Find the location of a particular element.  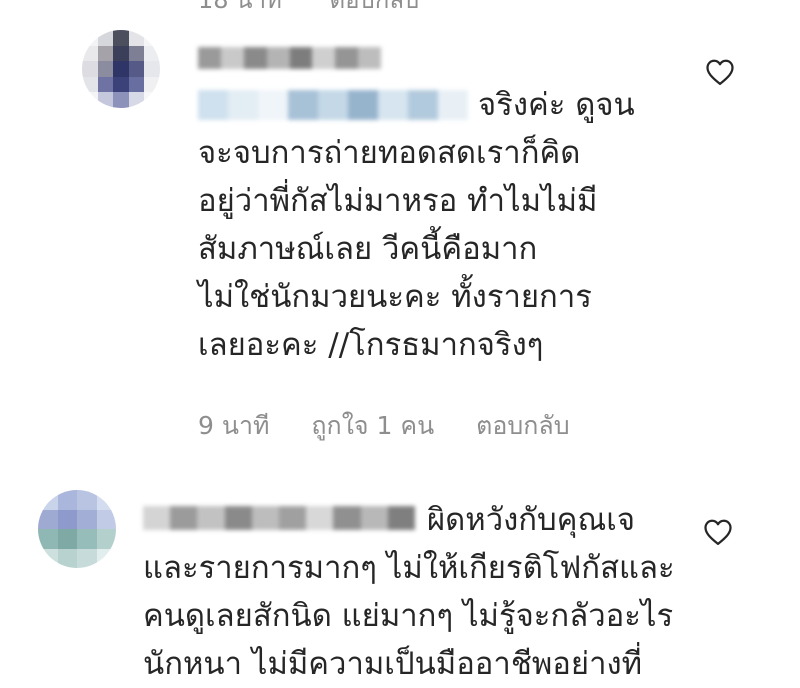

comment-line: จะจบการถ่ายทอดสดเราก็คิด is located at coordinates (389, 153).